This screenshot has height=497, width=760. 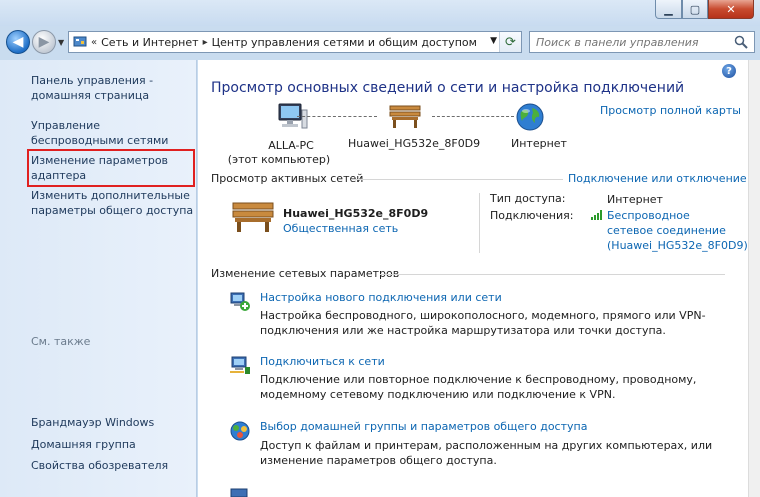 What do you see at coordinates (493, 41) in the screenshot?
I see `address-dropdown-icon: ▼` at bounding box center [493, 41].